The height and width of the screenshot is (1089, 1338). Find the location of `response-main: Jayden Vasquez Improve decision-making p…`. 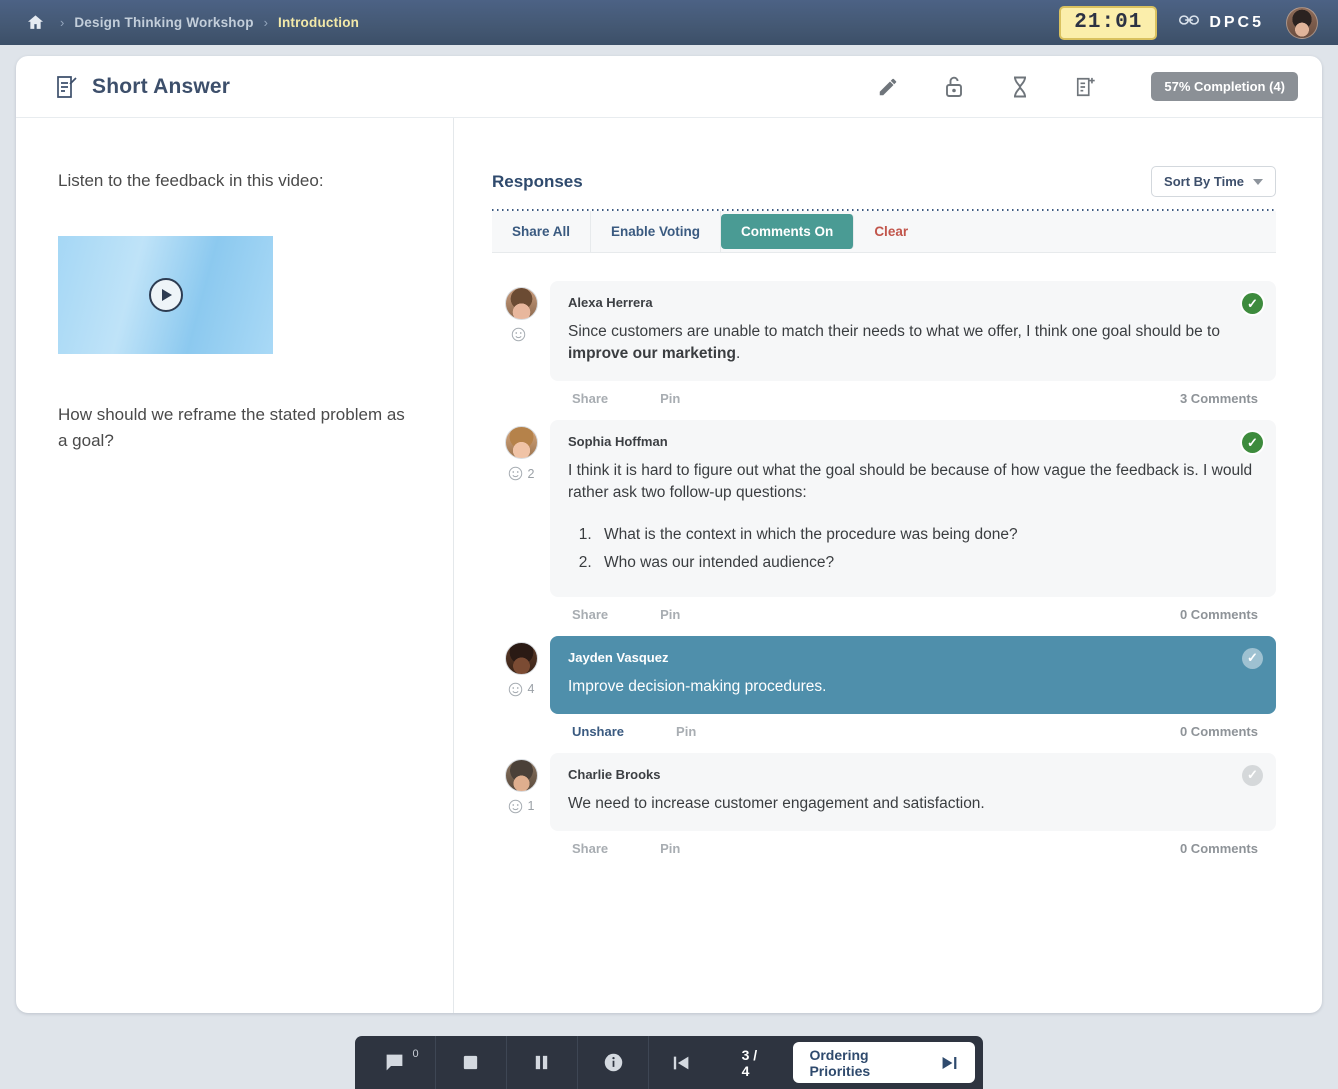

response-main: Jayden Vasquez Improve decision-making p… is located at coordinates (913, 687).